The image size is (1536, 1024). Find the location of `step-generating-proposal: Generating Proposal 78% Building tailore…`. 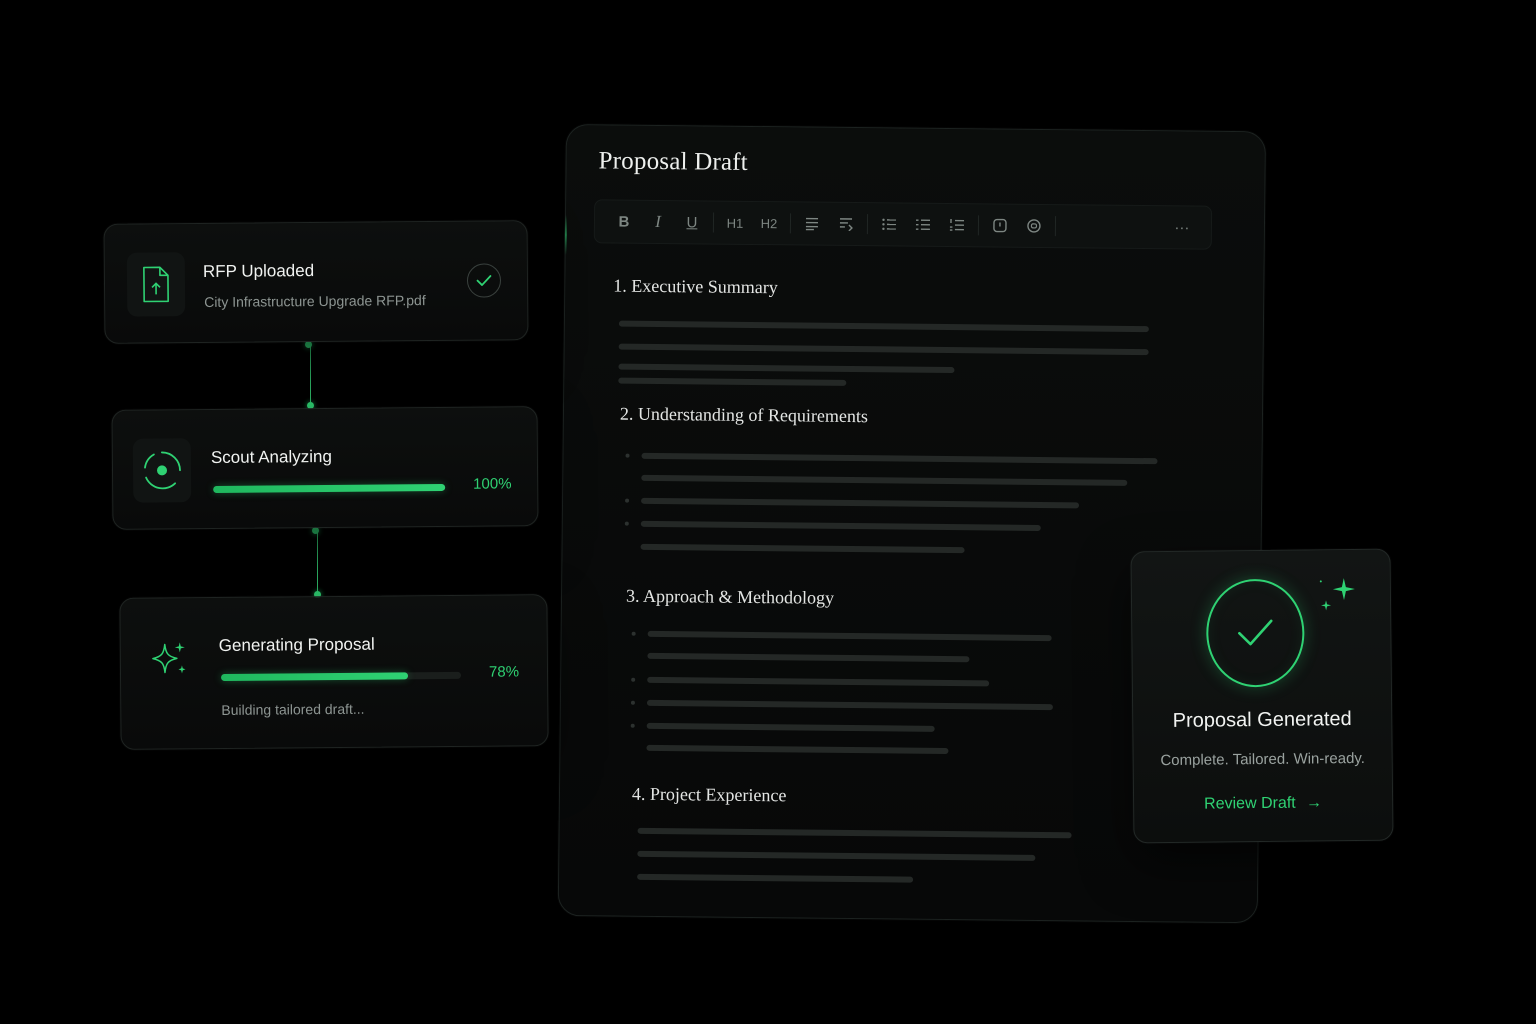

step-generating-proposal: Generating Proposal 78% Building tailore… is located at coordinates (334, 672).